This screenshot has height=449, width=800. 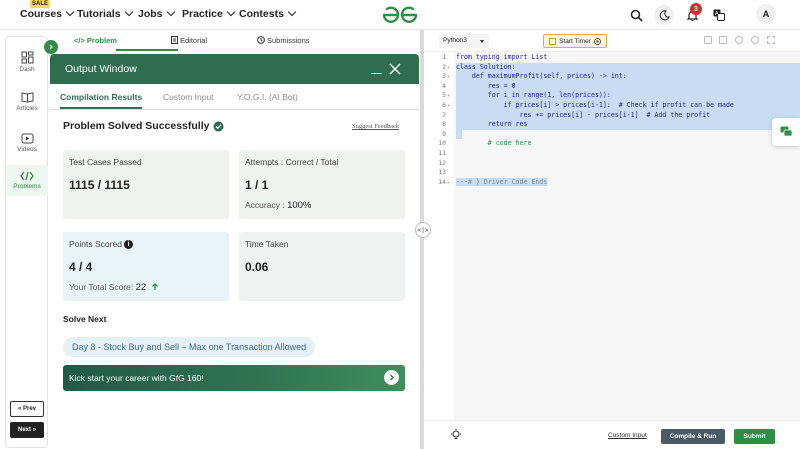 I want to click on nav-tutorials: Tutorials, so click(x=105, y=13).